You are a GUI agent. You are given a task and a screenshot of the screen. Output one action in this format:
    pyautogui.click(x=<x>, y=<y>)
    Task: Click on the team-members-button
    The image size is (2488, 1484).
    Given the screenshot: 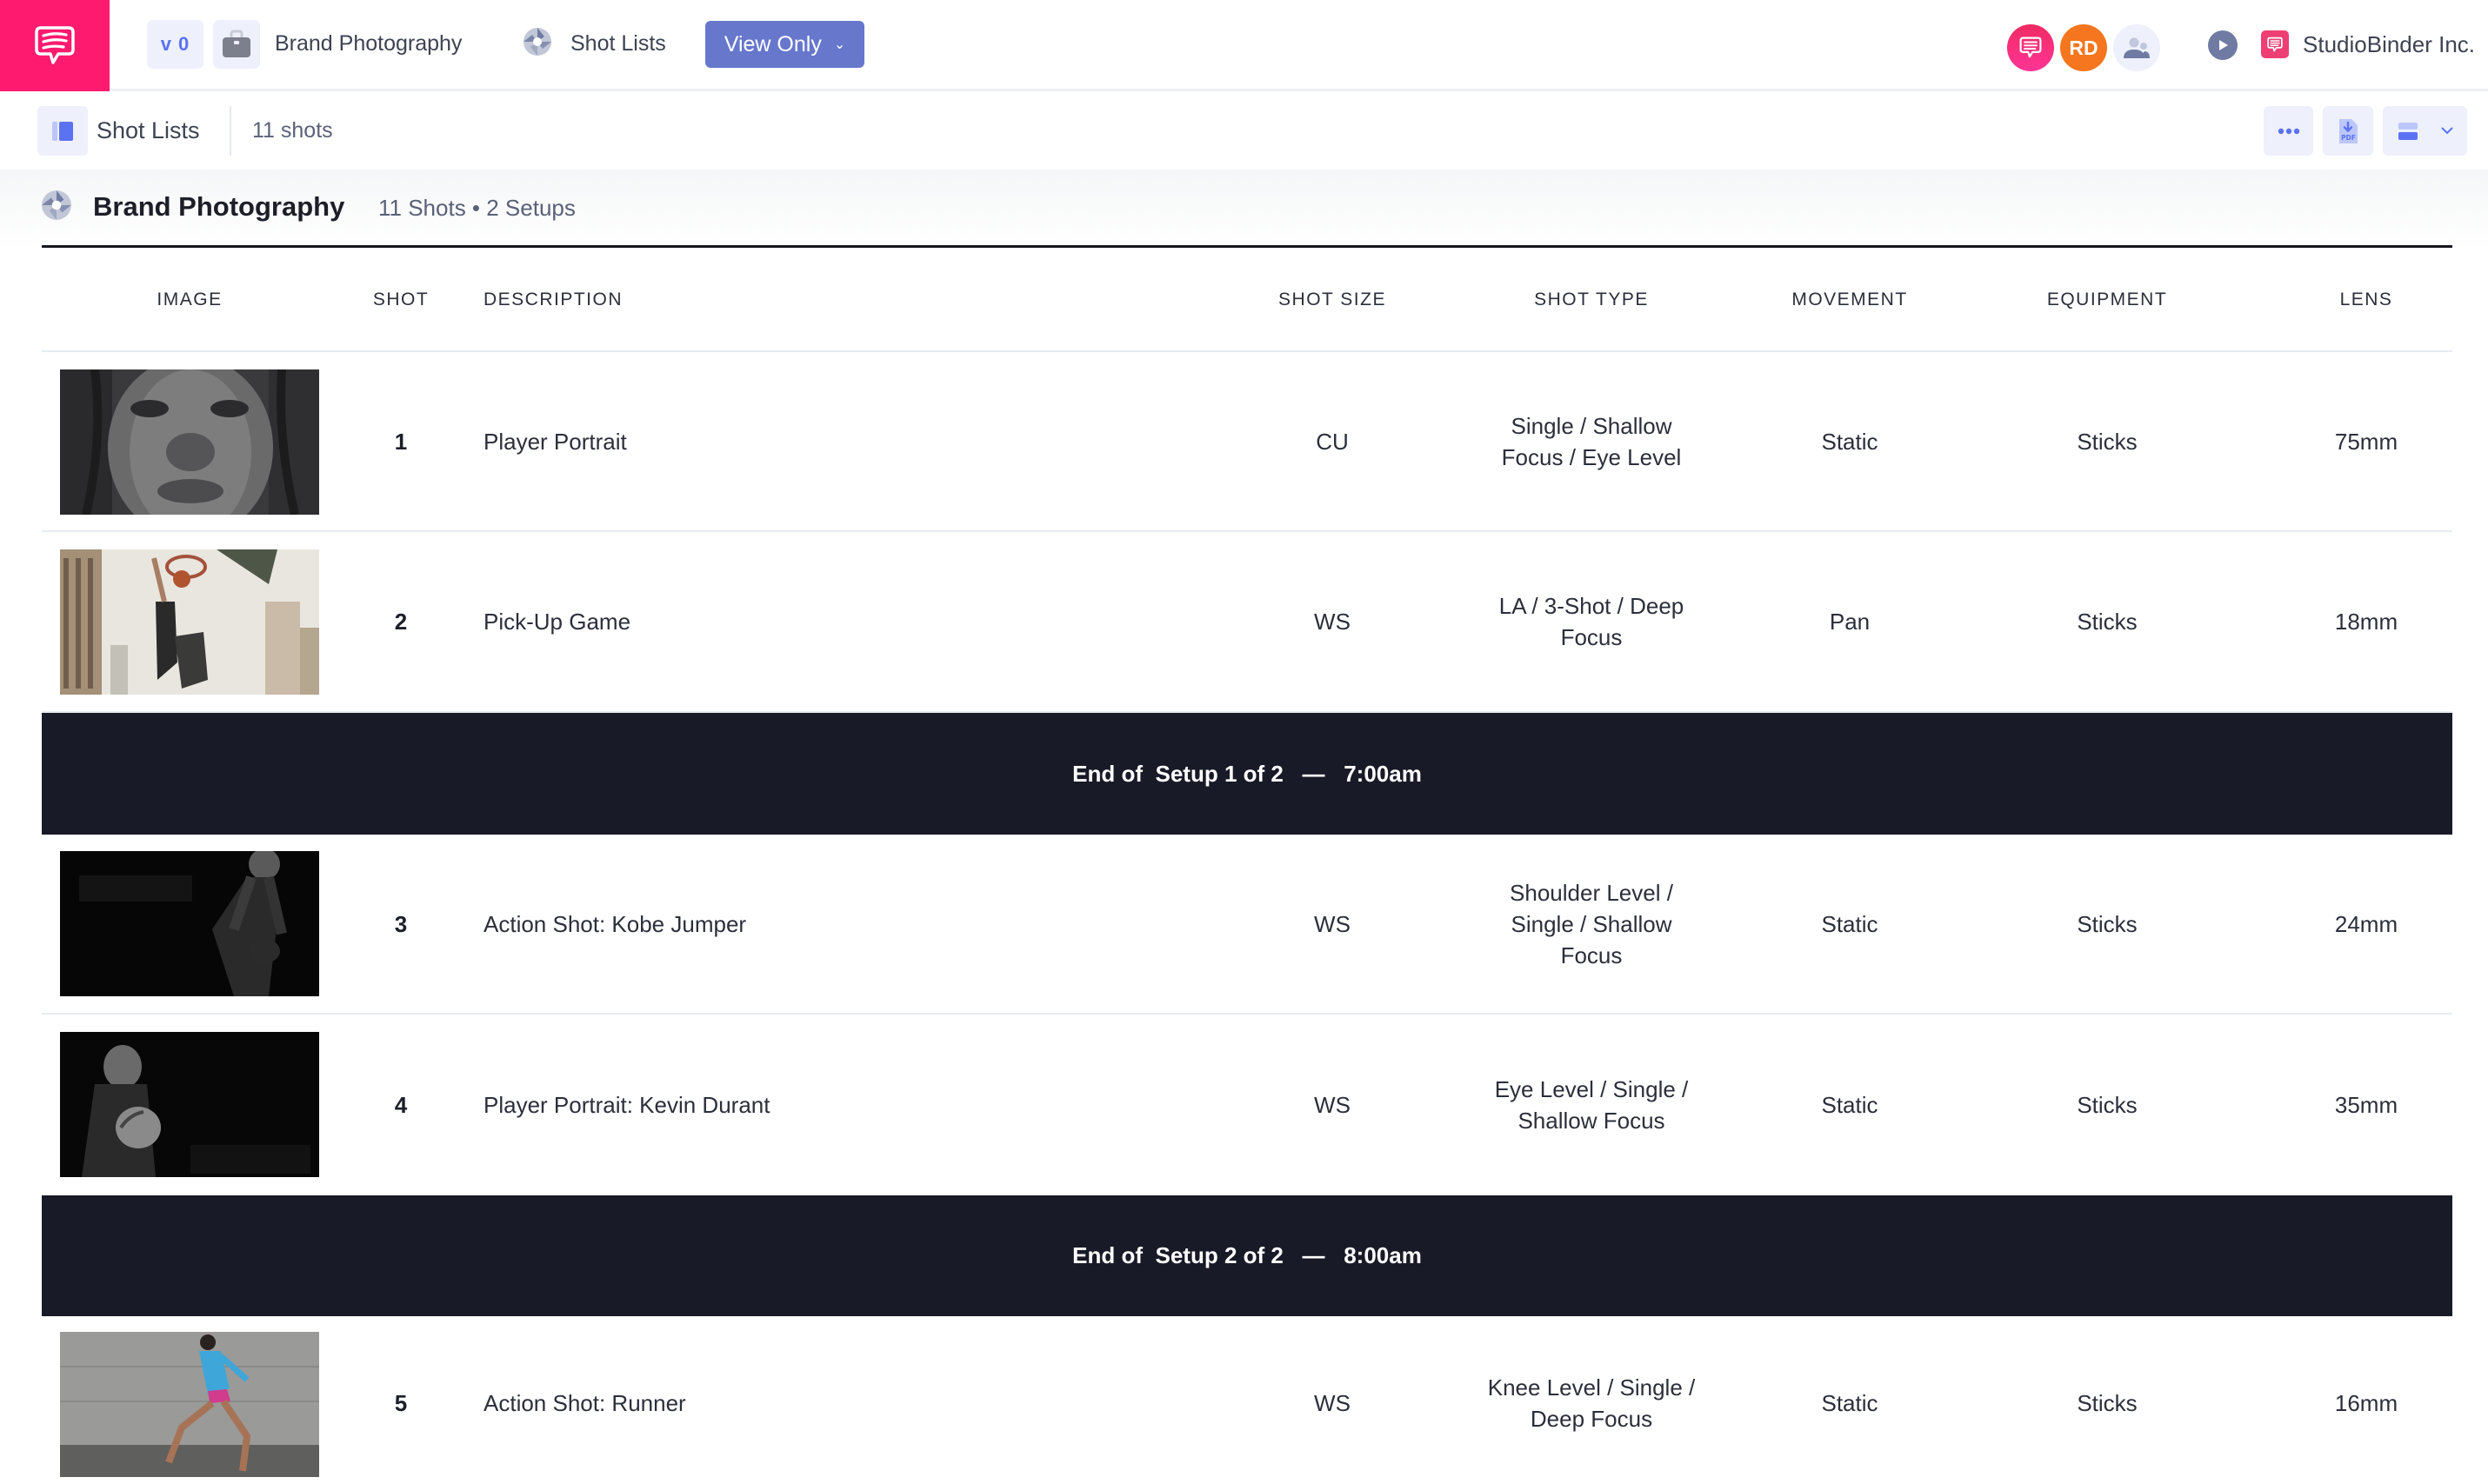 What is the action you would take?
    pyautogui.click(x=2136, y=47)
    